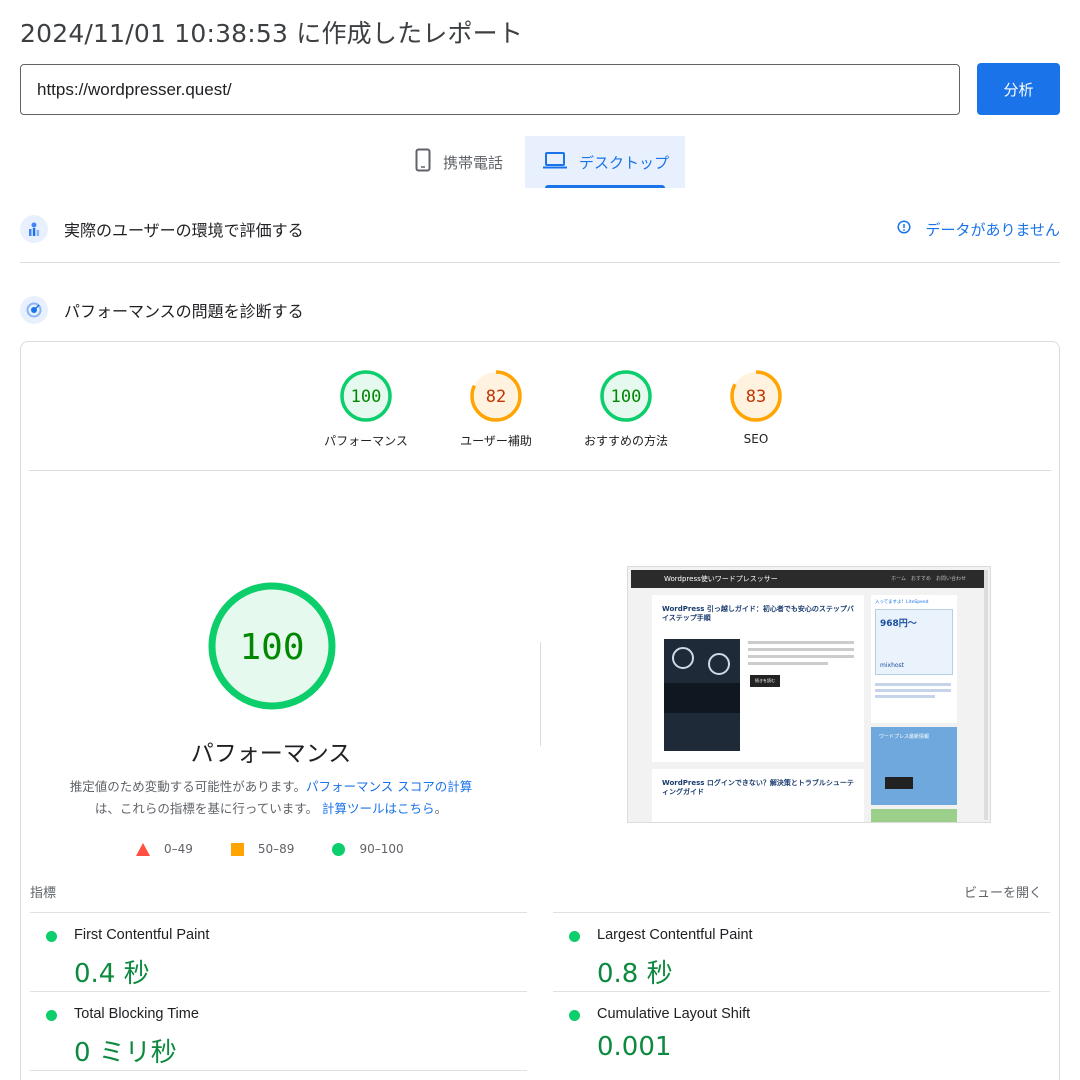  I want to click on gauge-seo-ring: 83, so click(756, 396).